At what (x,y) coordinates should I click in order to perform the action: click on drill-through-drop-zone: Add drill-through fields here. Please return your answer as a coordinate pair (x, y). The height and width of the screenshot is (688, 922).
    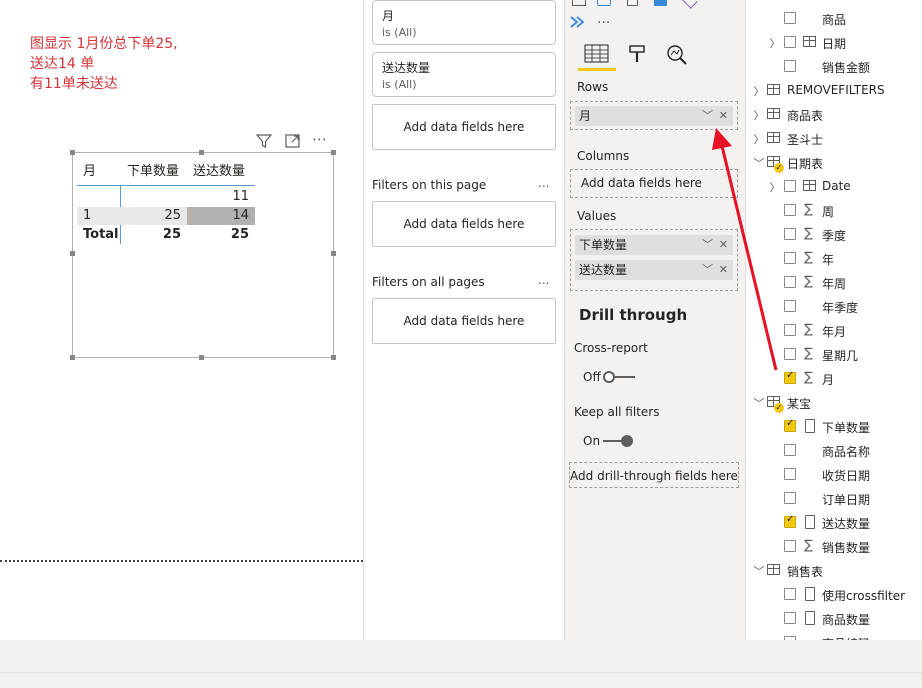
    Looking at the image, I should click on (654, 475).